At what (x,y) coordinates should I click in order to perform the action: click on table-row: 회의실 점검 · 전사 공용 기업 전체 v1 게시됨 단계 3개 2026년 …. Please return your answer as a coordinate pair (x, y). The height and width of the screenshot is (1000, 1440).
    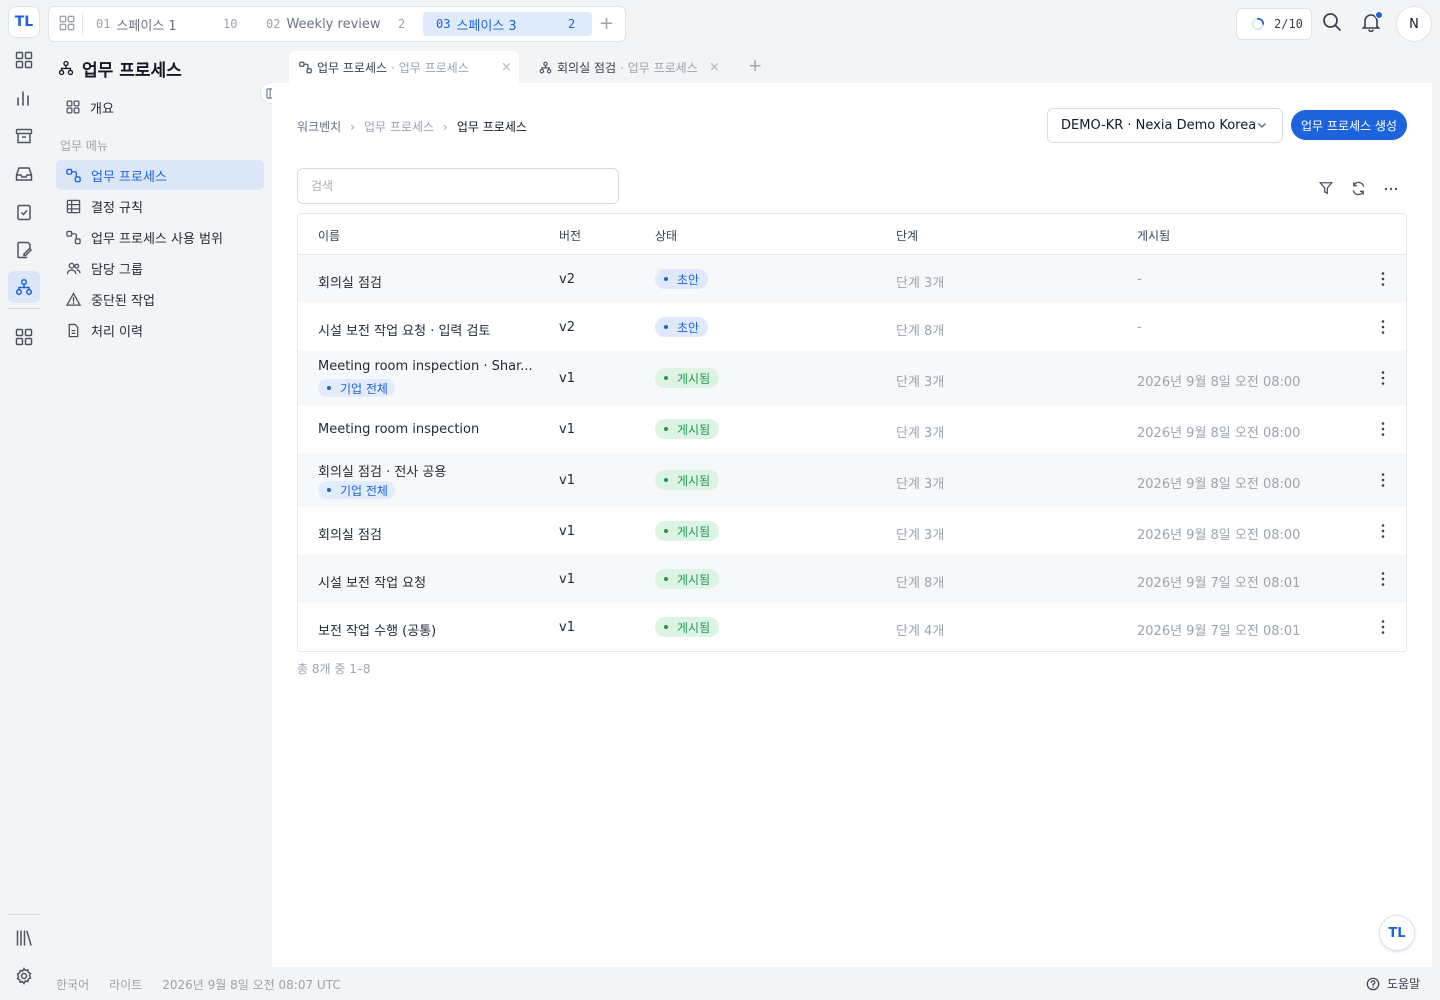
    Looking at the image, I should click on (852, 480).